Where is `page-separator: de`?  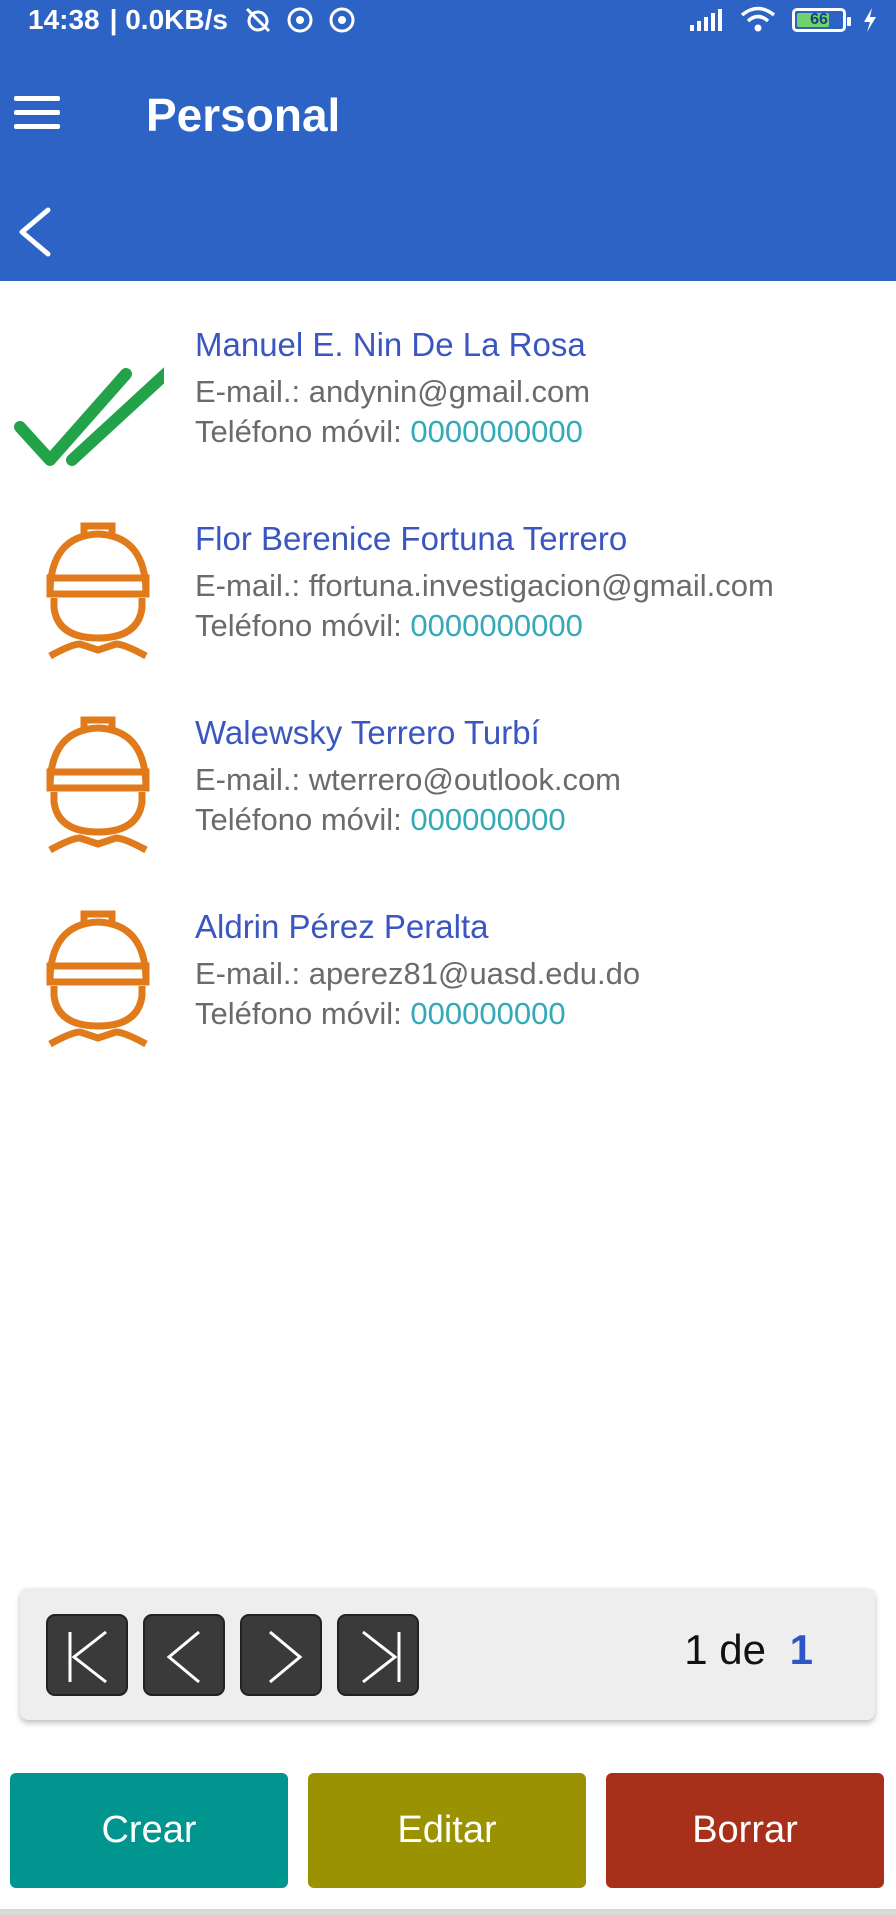 page-separator: de is located at coordinates (742, 1649).